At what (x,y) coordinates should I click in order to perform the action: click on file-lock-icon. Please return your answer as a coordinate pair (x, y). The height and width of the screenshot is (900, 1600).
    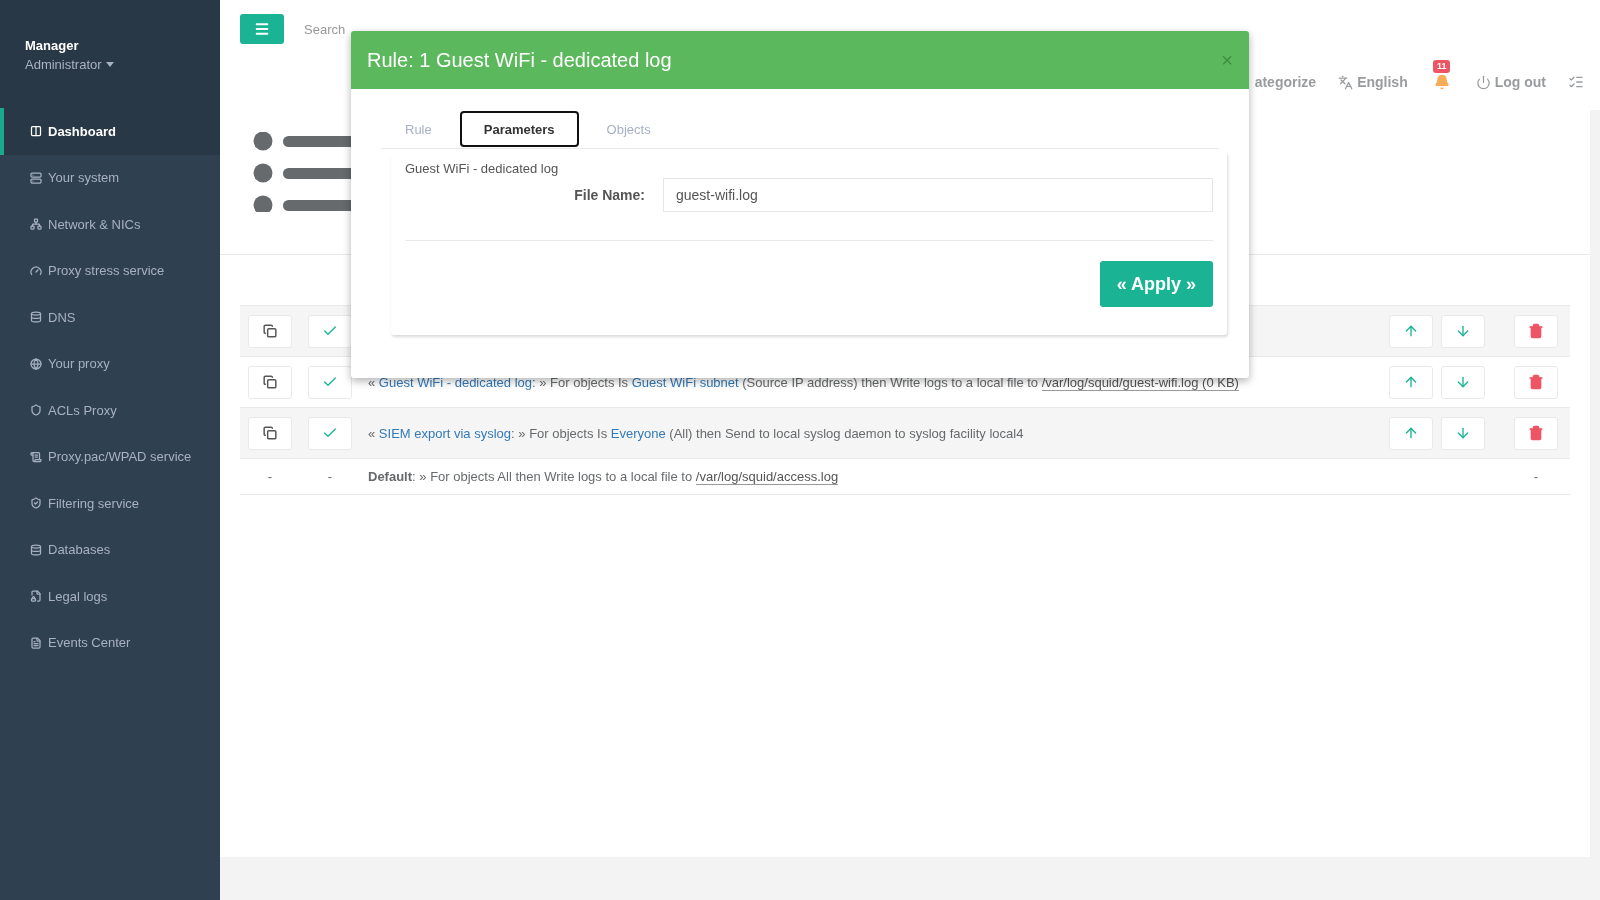
    Looking at the image, I should click on (36, 596).